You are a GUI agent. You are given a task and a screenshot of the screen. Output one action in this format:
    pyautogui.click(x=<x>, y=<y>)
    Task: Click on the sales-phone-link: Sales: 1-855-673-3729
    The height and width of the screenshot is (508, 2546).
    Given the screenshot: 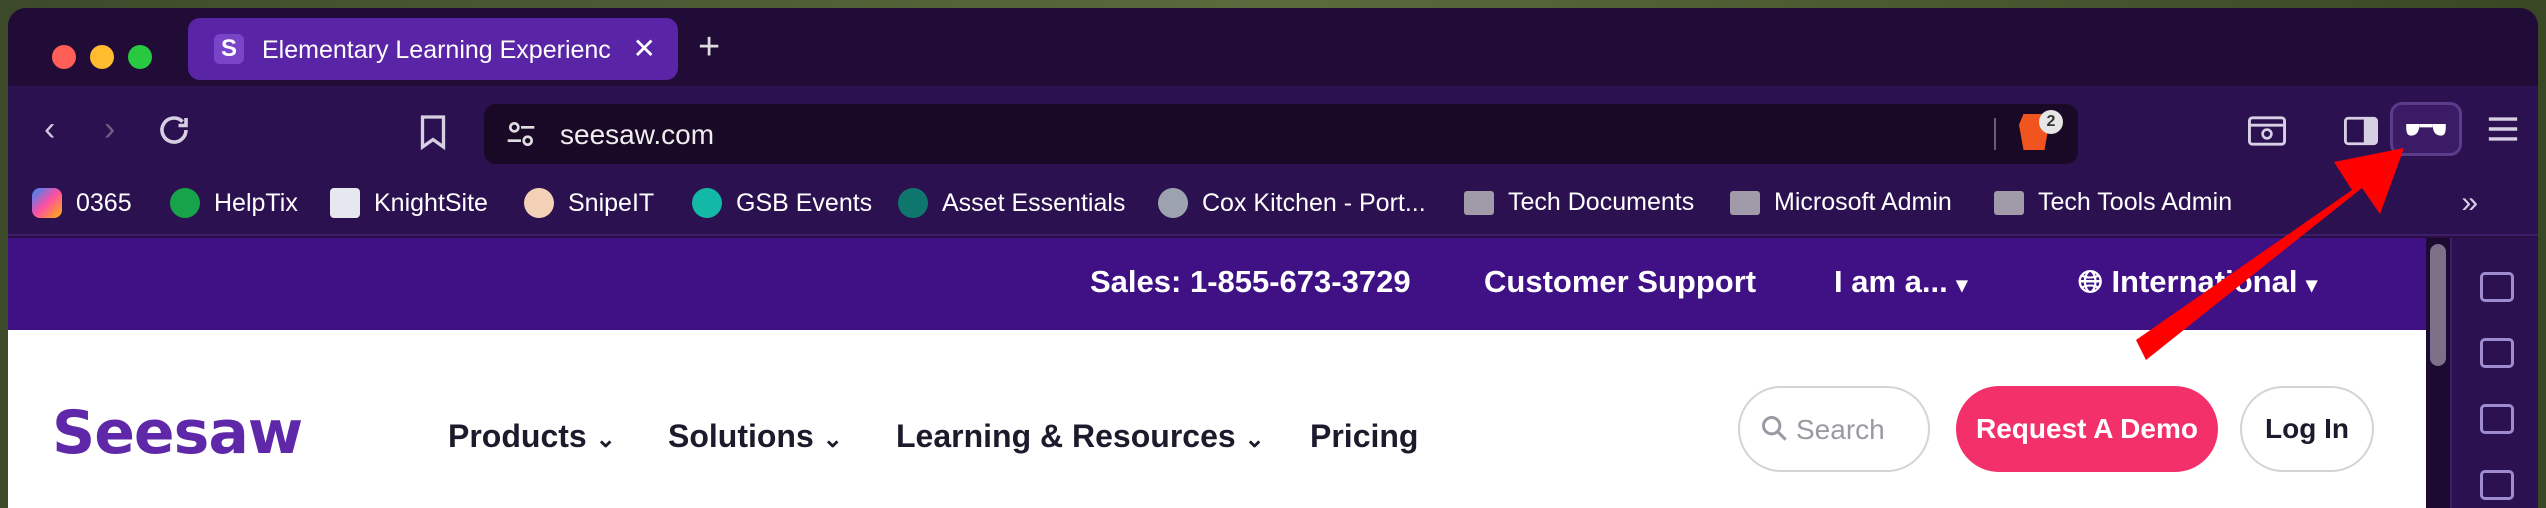 What is the action you would take?
    pyautogui.click(x=1250, y=282)
    